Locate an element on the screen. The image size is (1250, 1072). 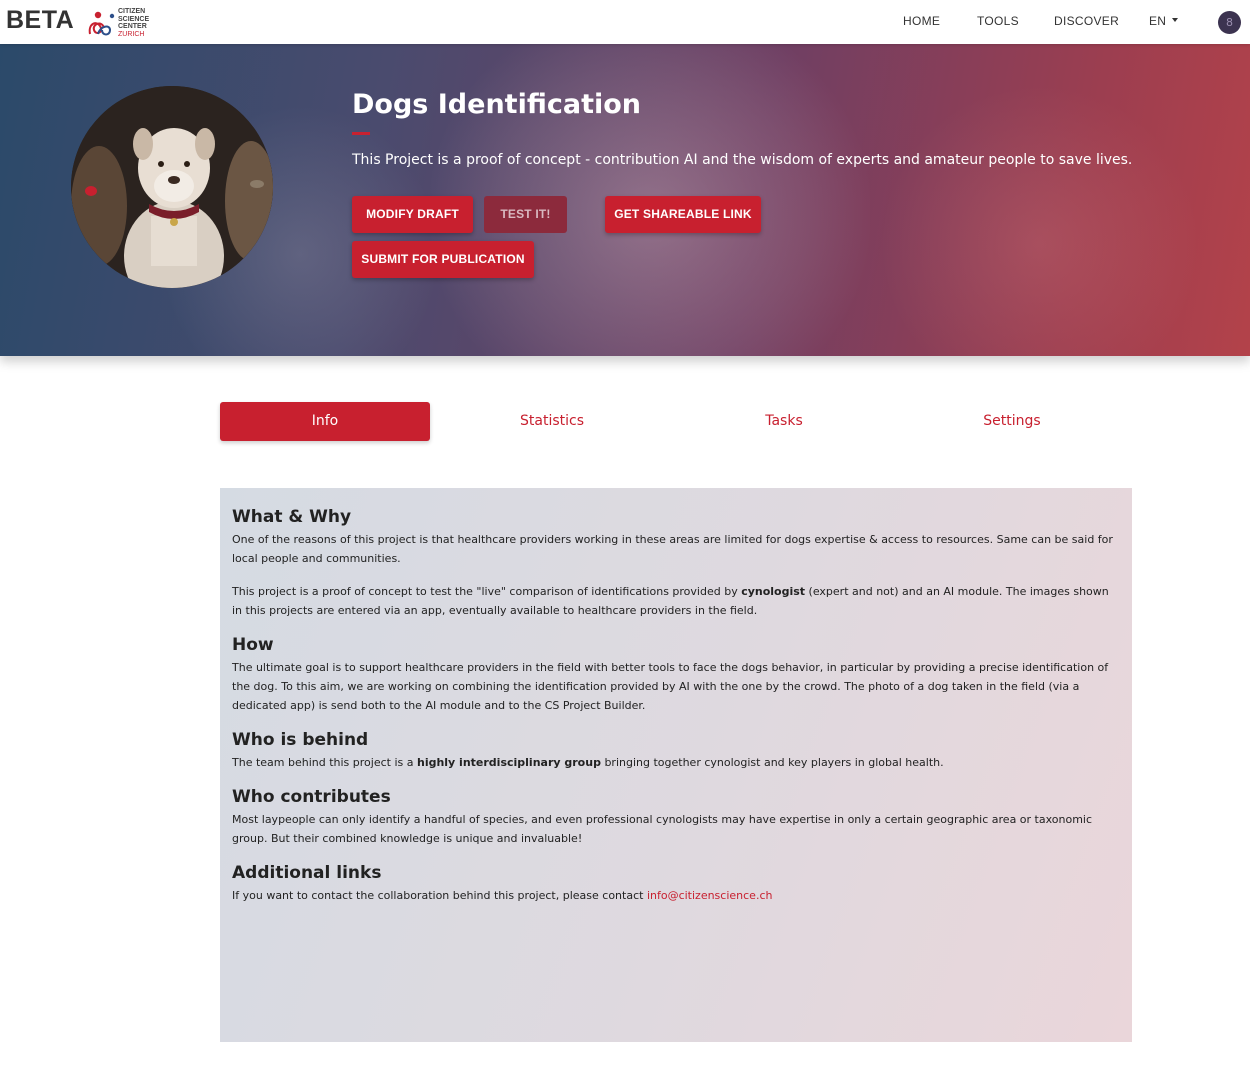
tab-statistics: Statistics is located at coordinates (552, 421).